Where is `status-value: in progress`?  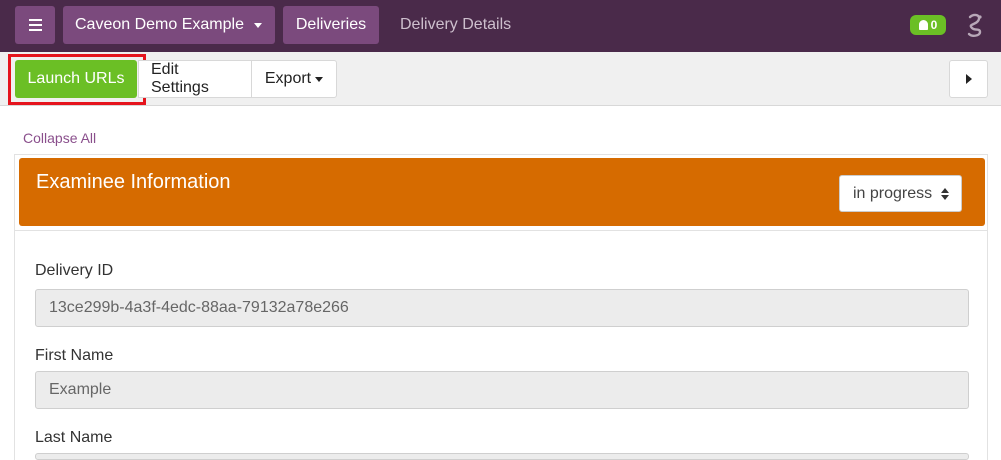 status-value: in progress is located at coordinates (893, 193).